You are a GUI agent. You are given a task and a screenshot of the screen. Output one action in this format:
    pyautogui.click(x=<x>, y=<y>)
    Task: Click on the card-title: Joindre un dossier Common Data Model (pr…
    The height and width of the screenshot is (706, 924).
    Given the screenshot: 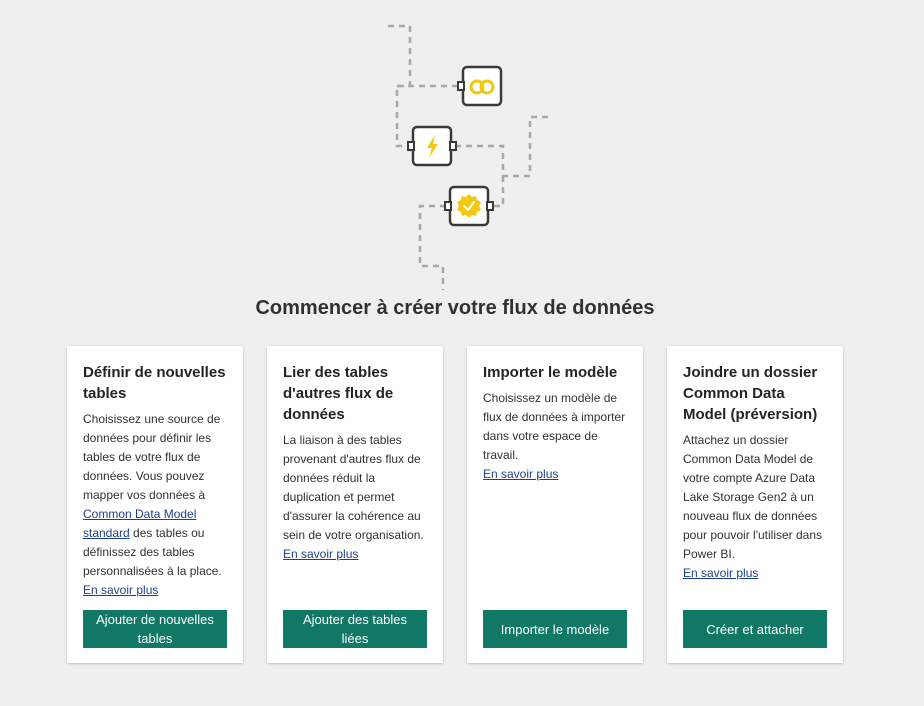 What is the action you would take?
    pyautogui.click(x=750, y=393)
    